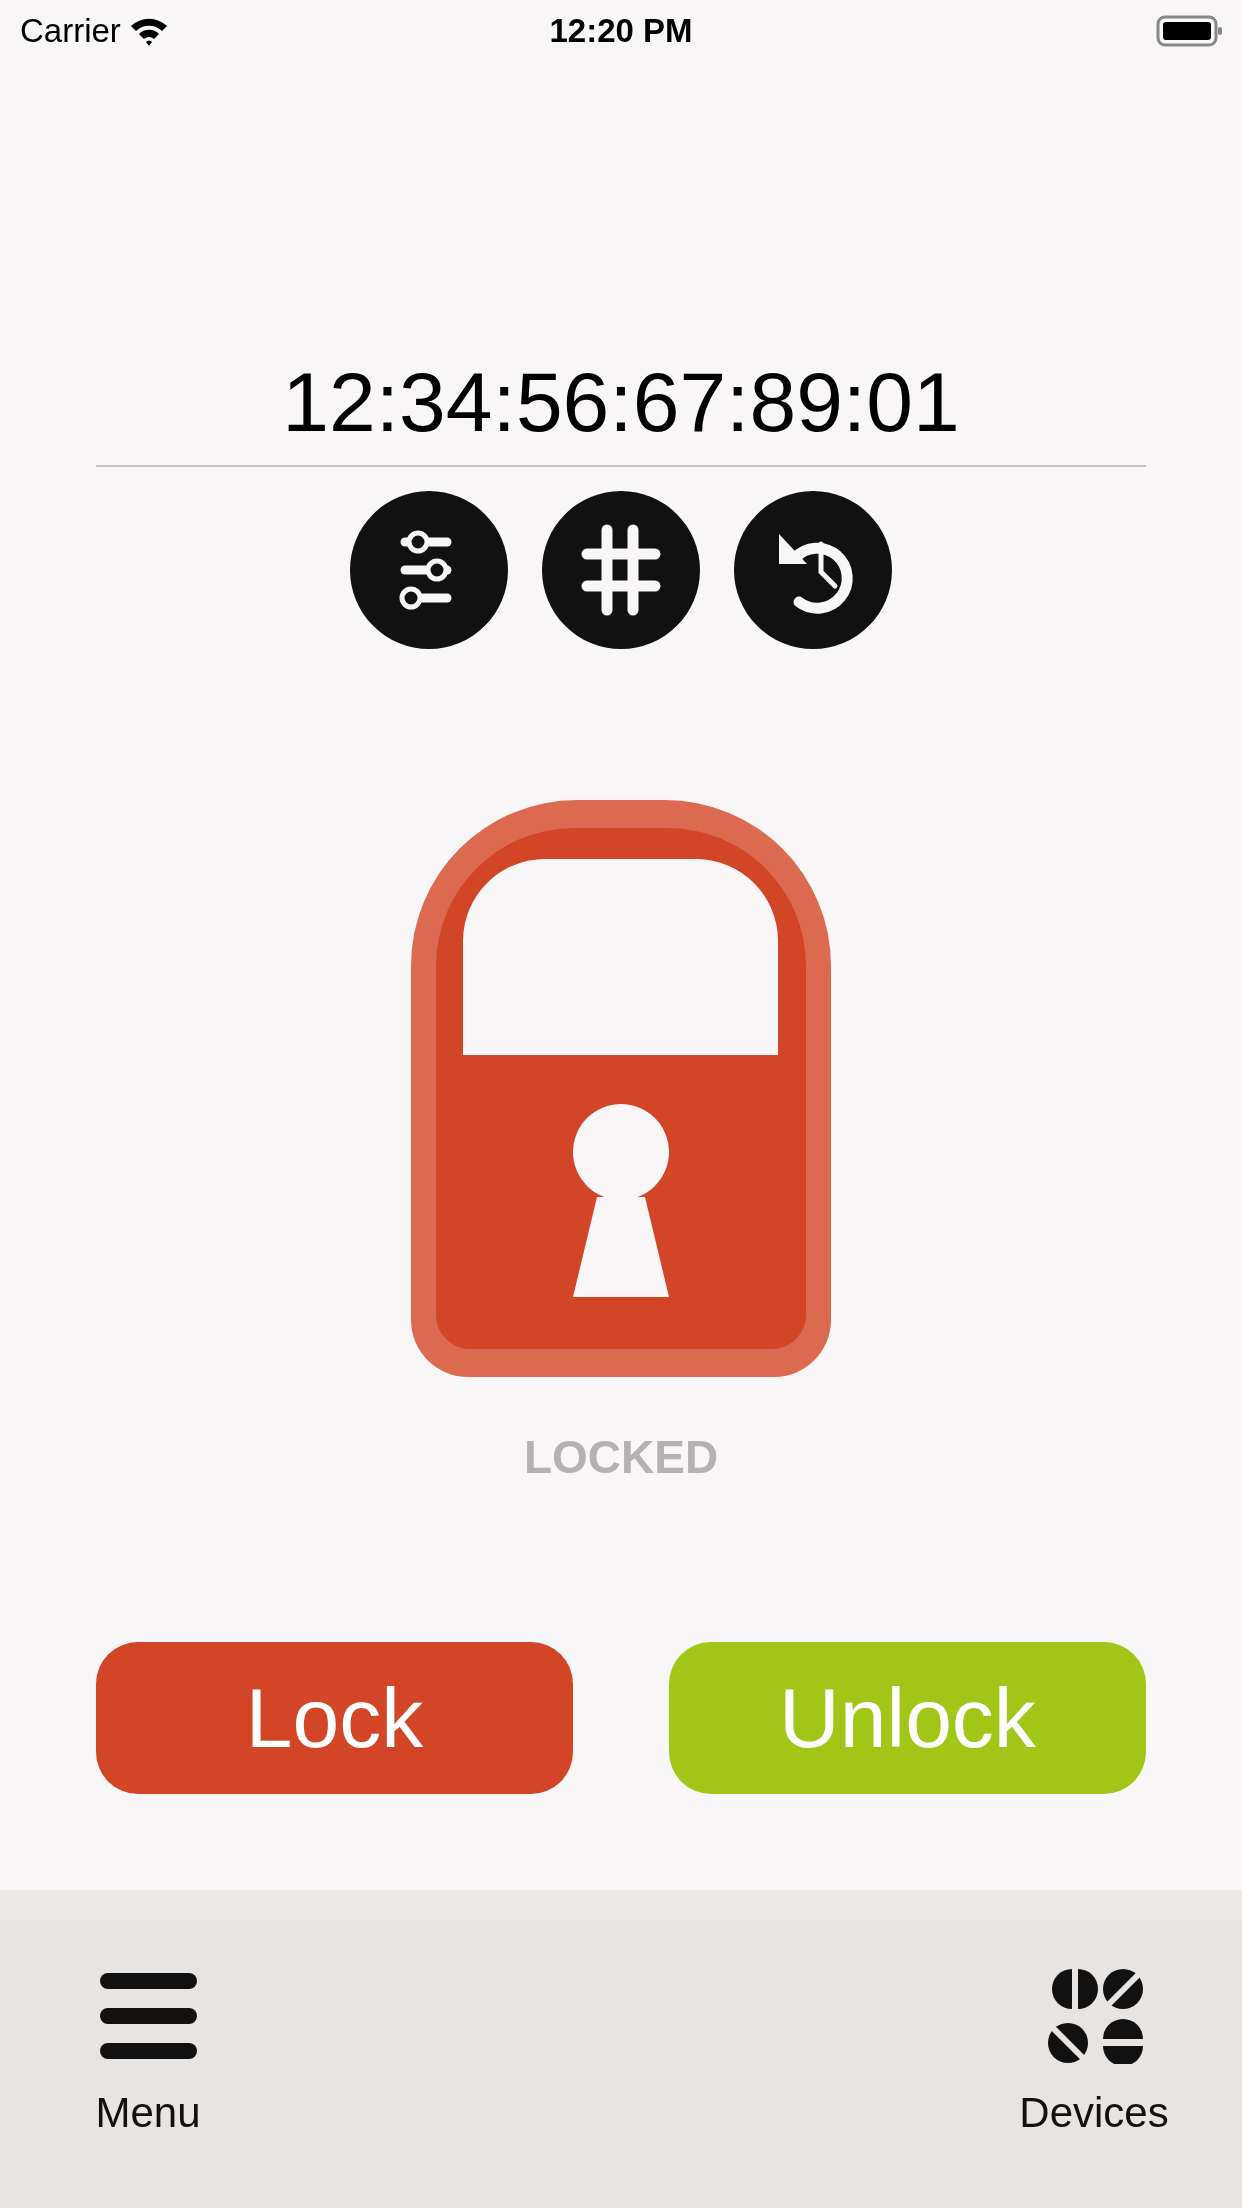  Describe the element at coordinates (1190, 31) in the screenshot. I see `battery-icon` at that location.